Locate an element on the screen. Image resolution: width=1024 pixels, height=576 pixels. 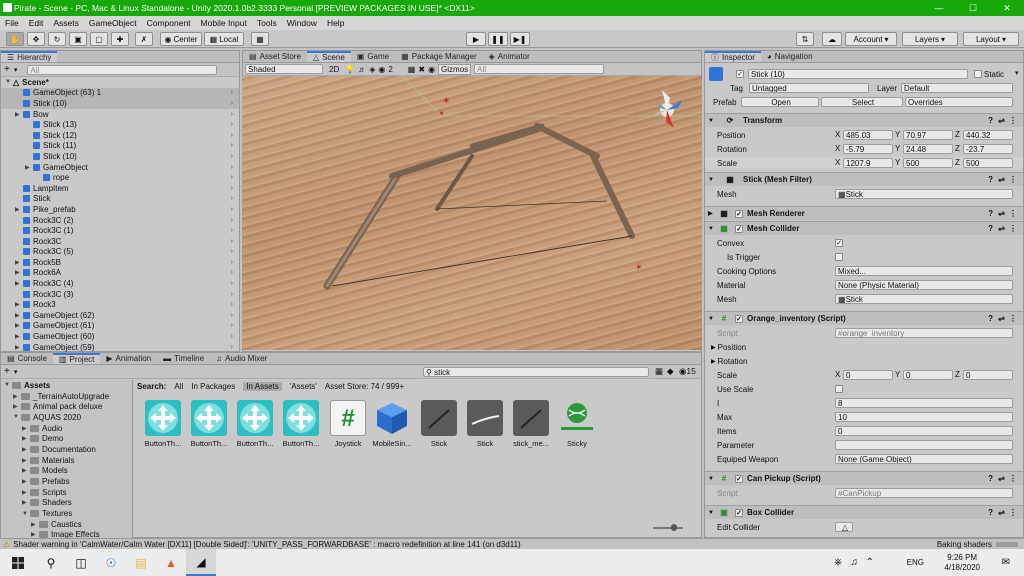
hierarchy-row: Rock3C (3) › is located at coordinates (120, 294).